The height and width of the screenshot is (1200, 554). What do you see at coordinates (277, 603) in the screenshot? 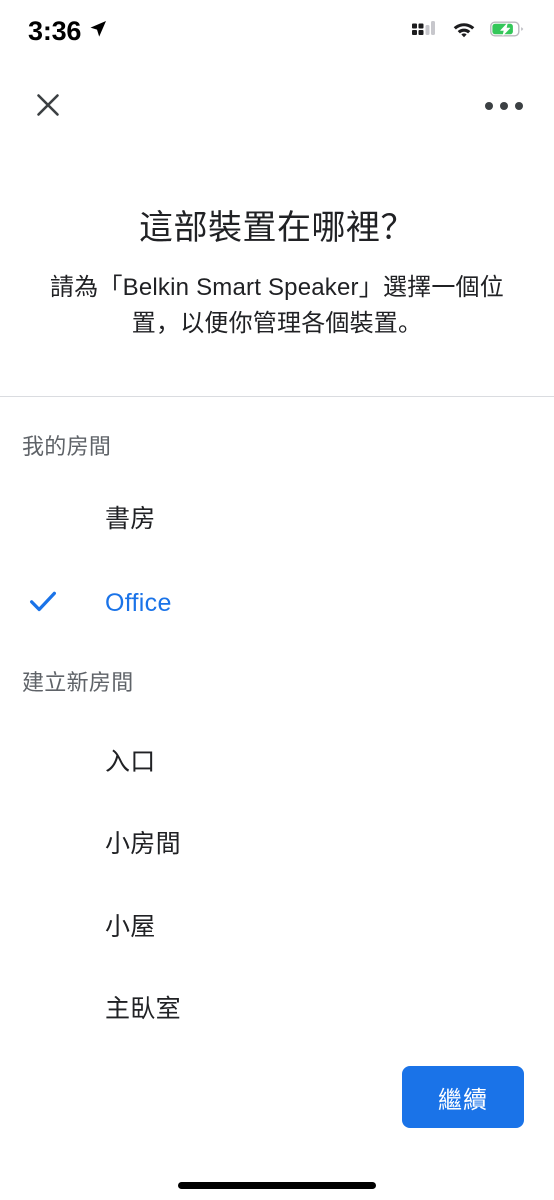
I see `room-row-office: Office` at bounding box center [277, 603].